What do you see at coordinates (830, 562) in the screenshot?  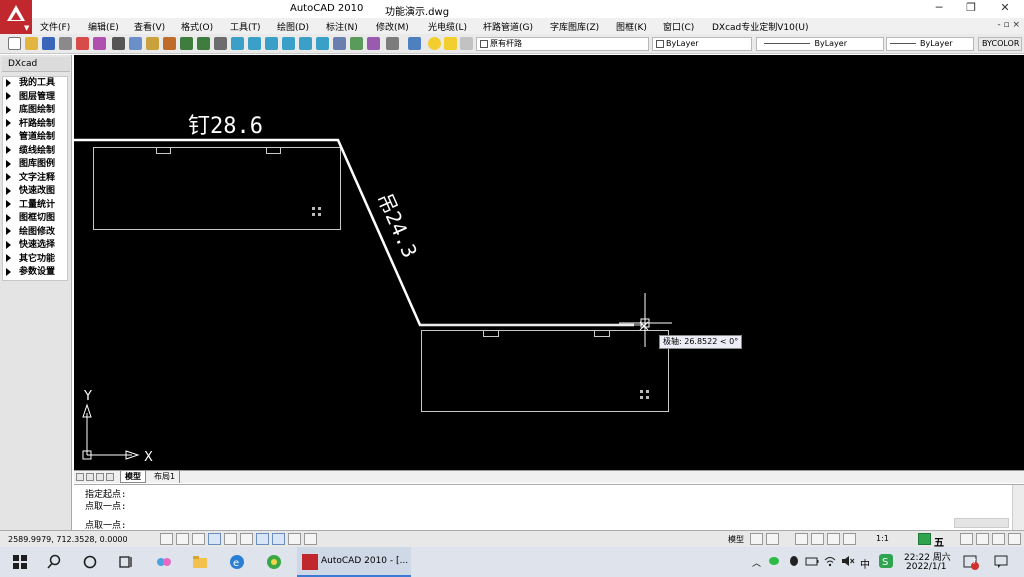 I see `wifi-icon` at bounding box center [830, 562].